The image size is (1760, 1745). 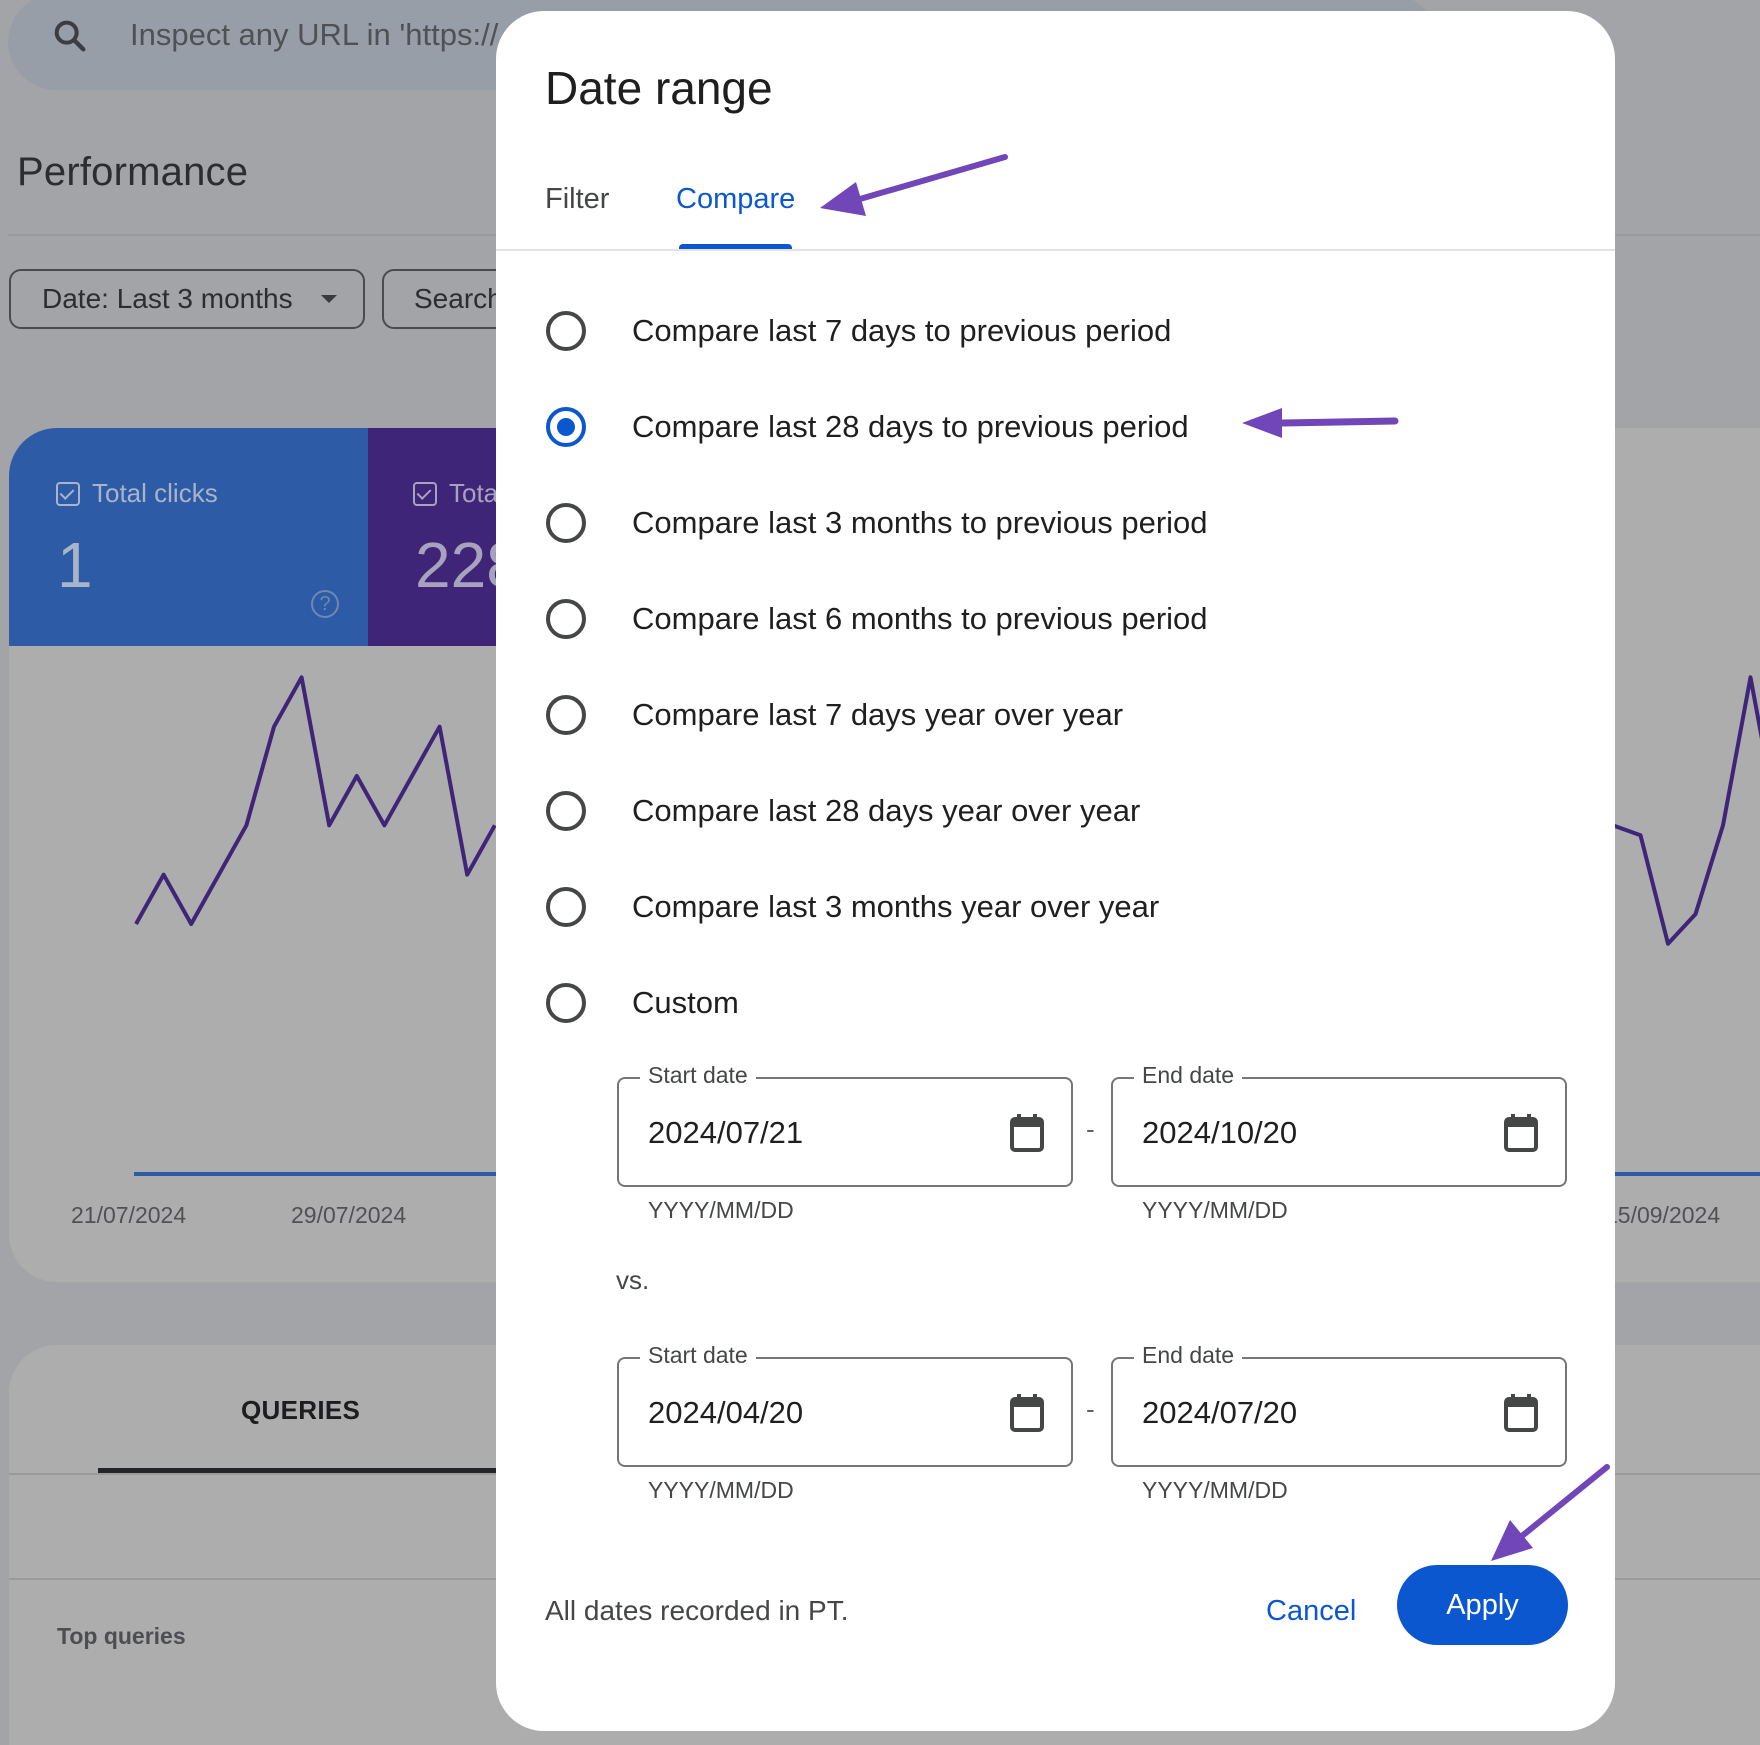 What do you see at coordinates (314, 34) in the screenshot?
I see `search-placeholder: Inspect any URL in 'https://` at bounding box center [314, 34].